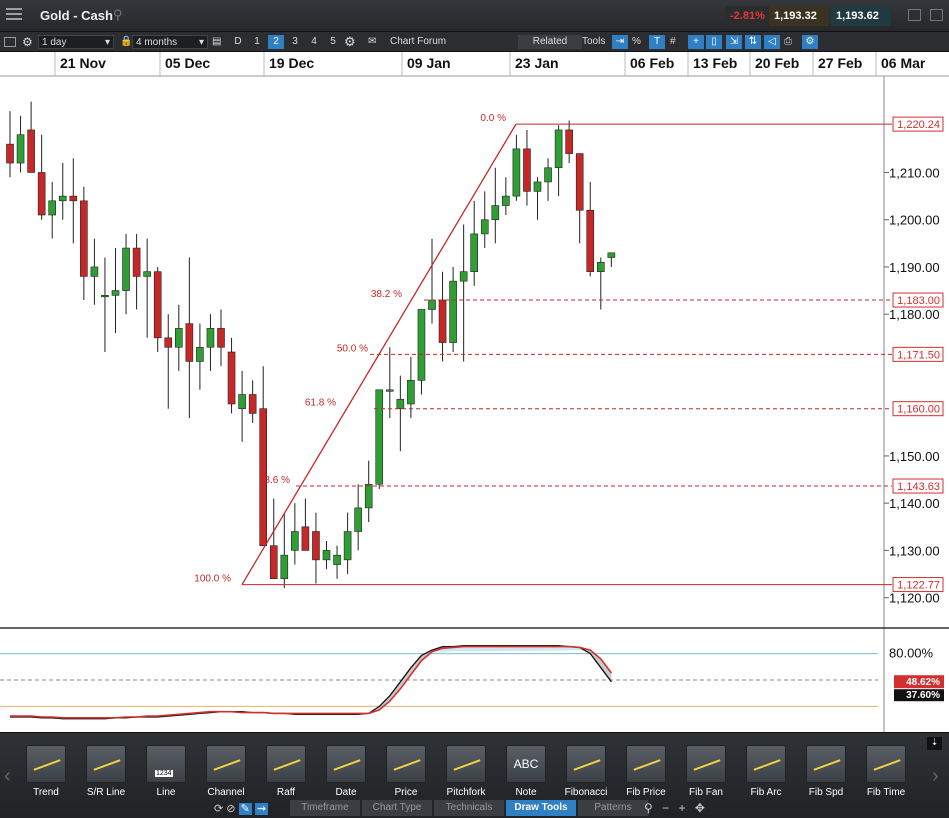  I want to click on draw-tool-label: Fib Price, so click(646, 792).